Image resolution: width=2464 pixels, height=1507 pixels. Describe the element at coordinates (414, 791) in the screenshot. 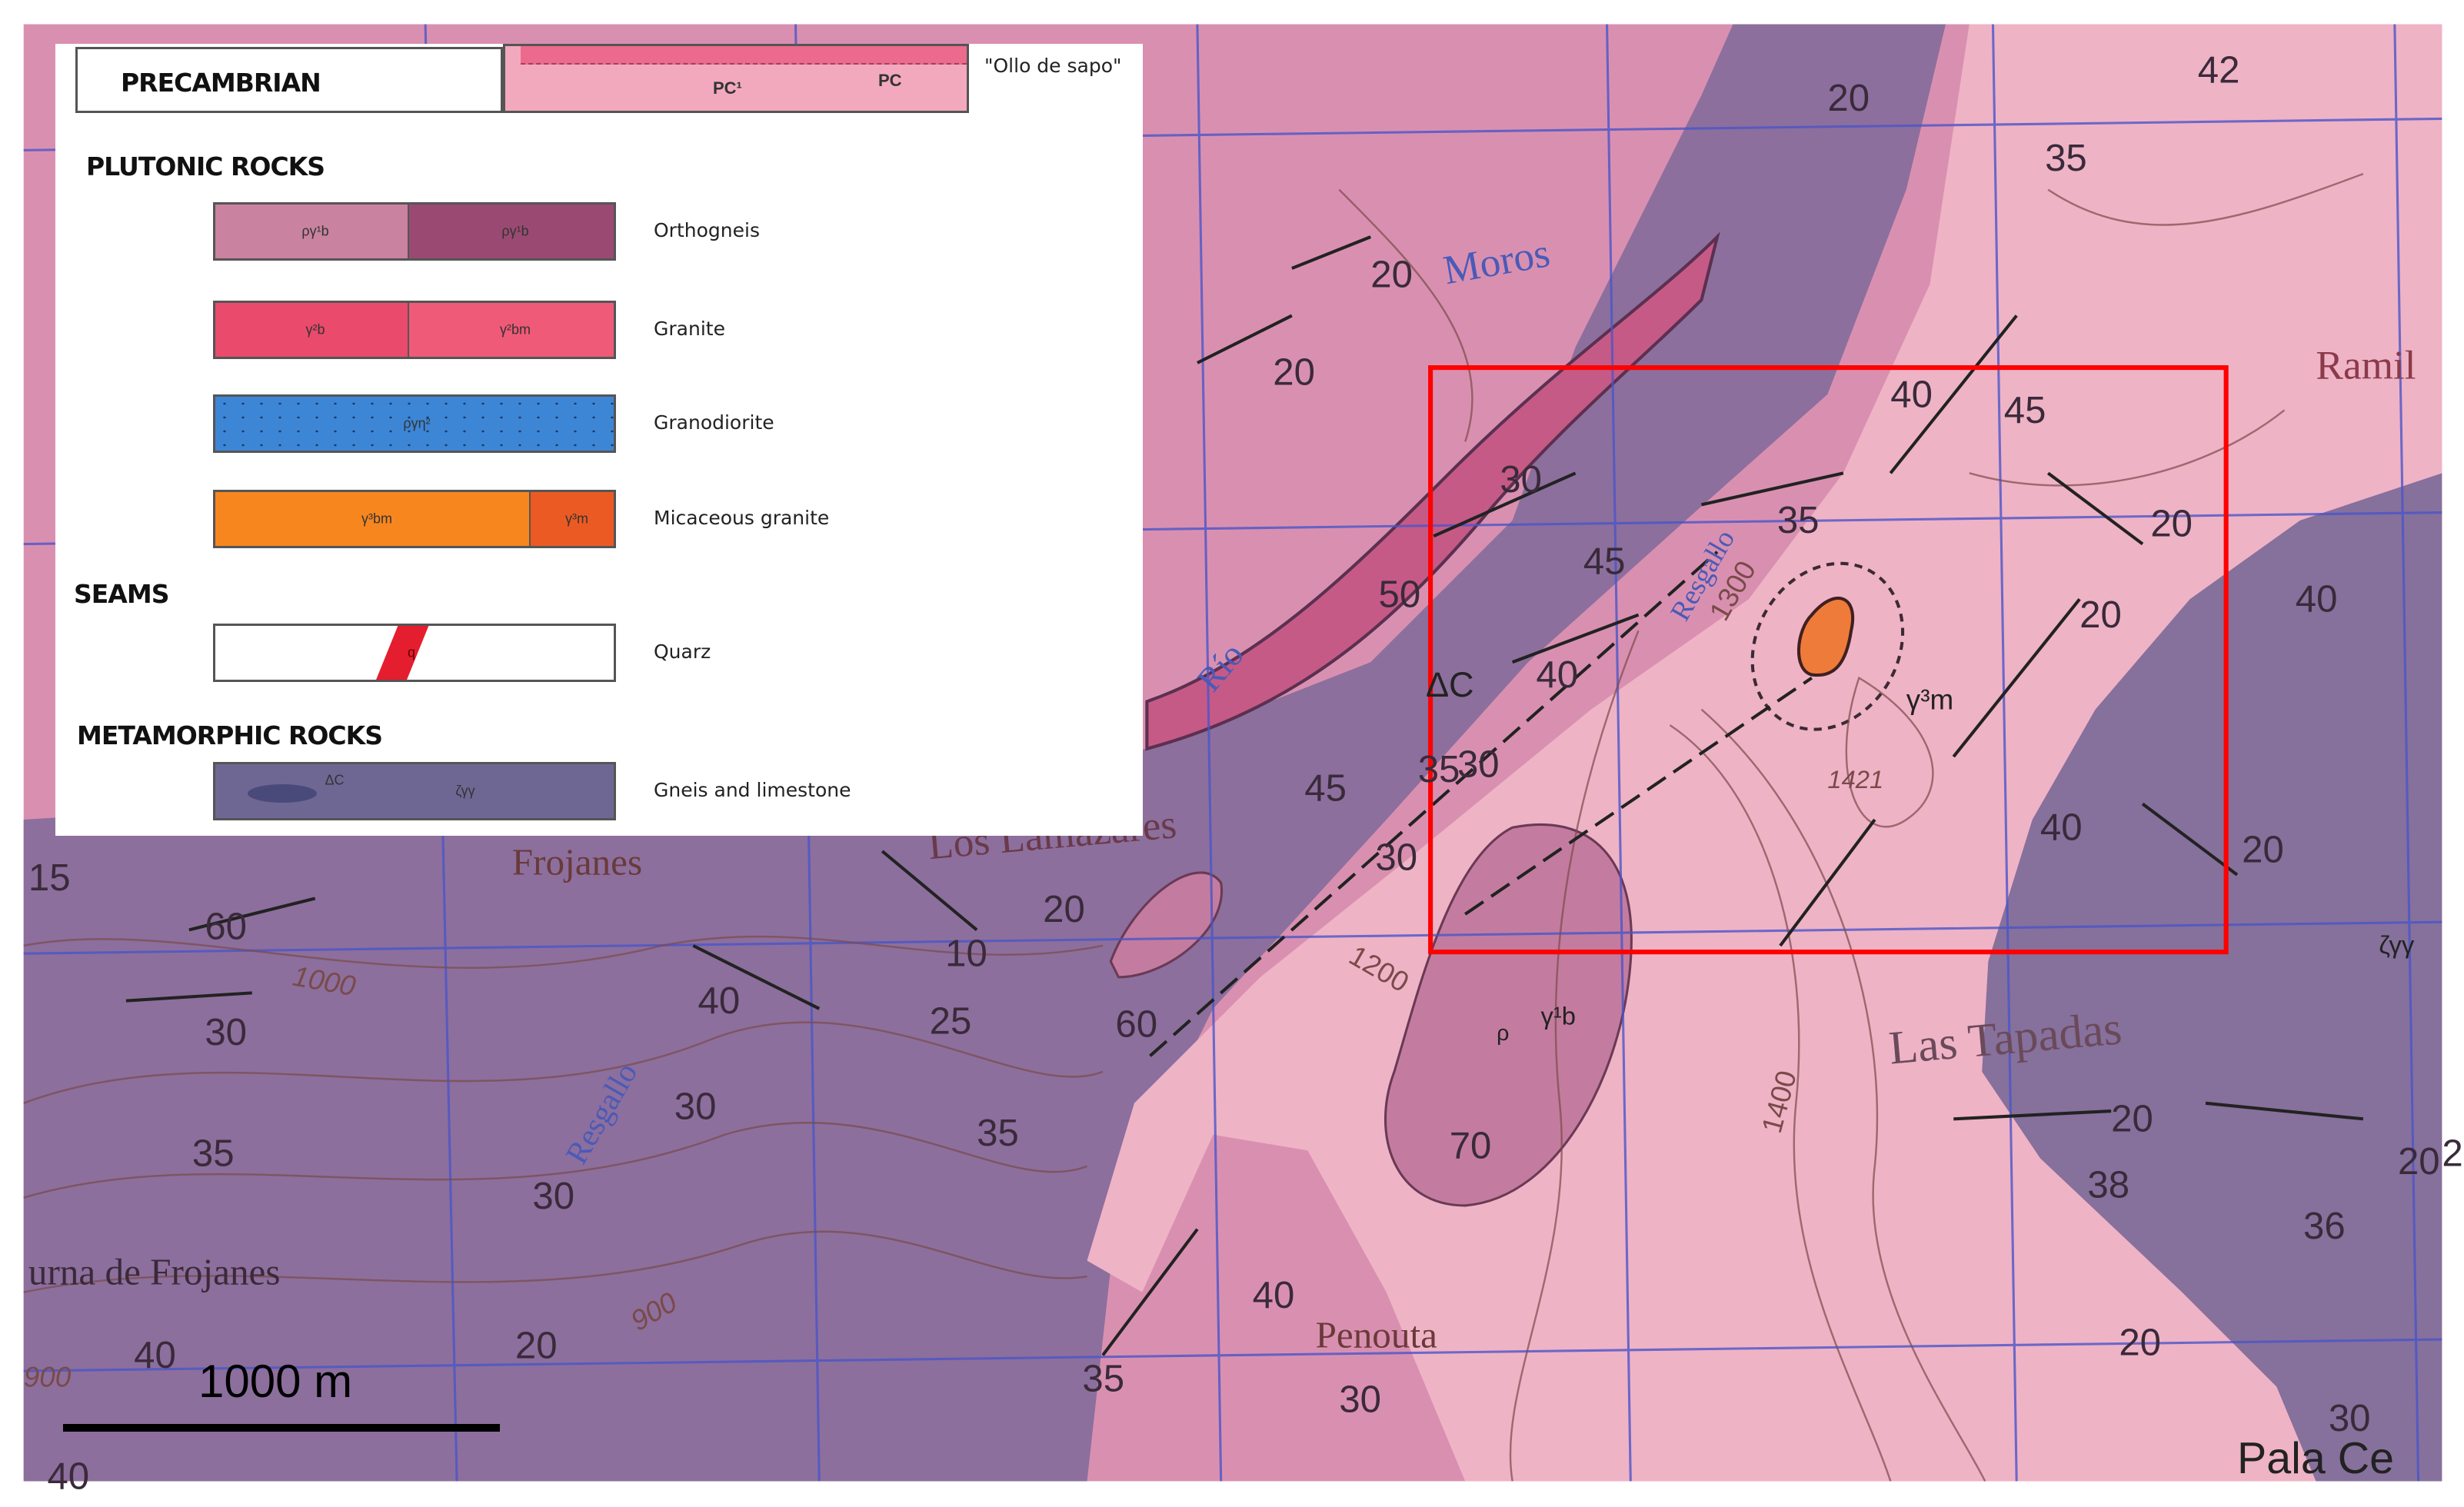

I see `gneis-limestone-swatch: ΔC ζγγ` at that location.